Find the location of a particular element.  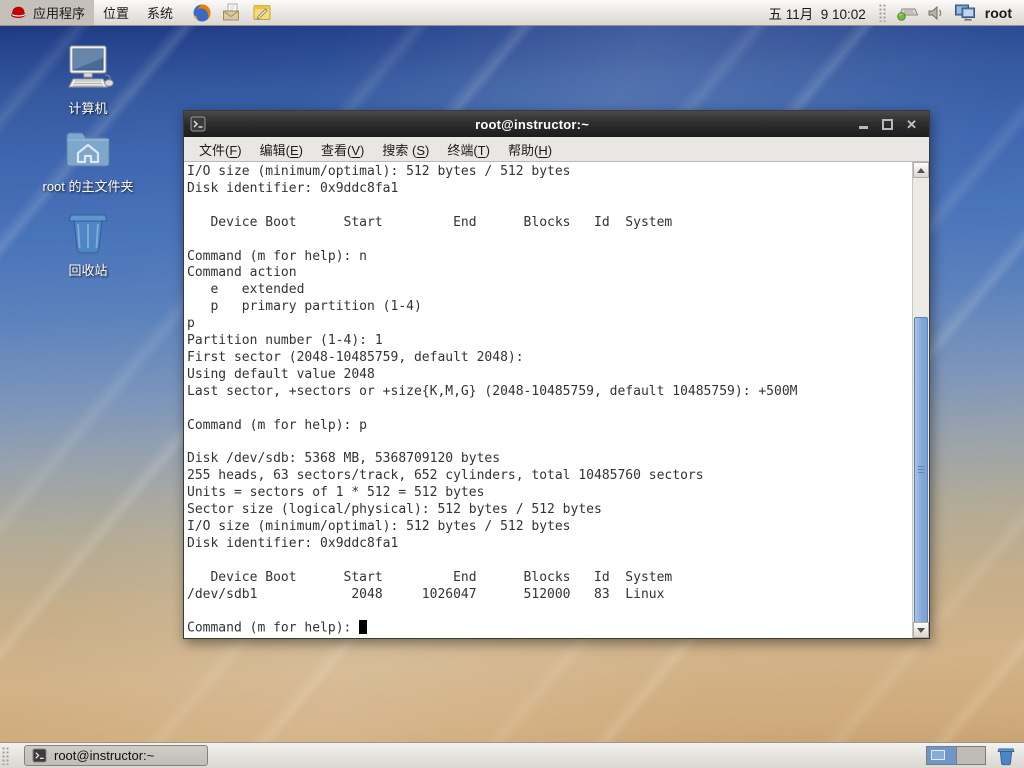

applications-menu: 应用程序 is located at coordinates (47, 12).